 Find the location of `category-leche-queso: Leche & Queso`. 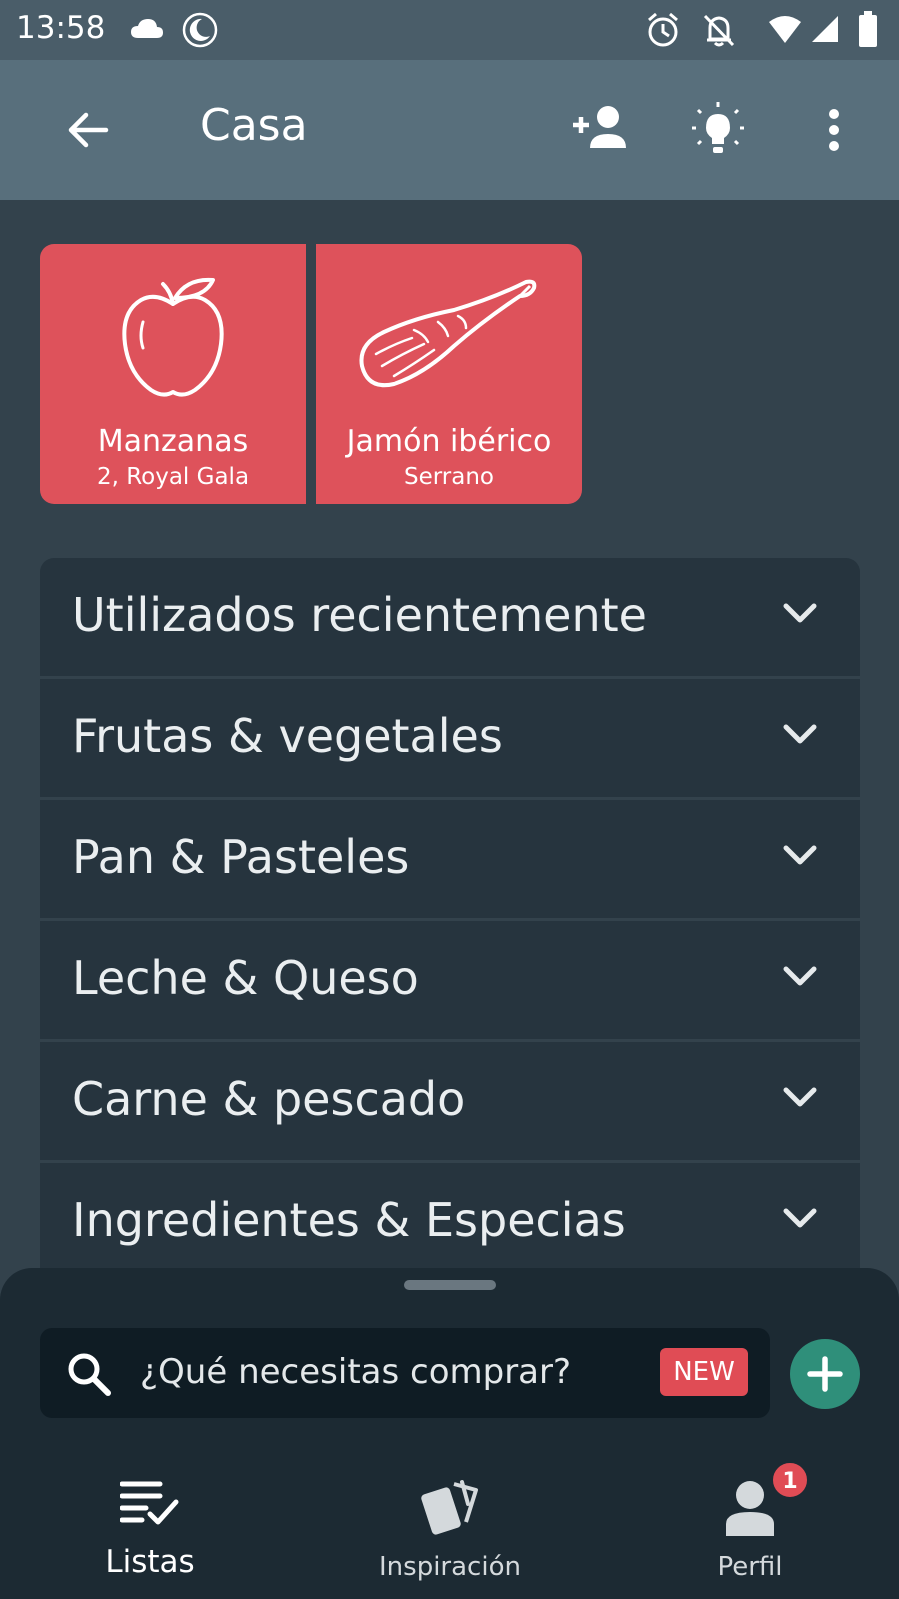

category-leche-queso: Leche & Queso is located at coordinates (450, 980).